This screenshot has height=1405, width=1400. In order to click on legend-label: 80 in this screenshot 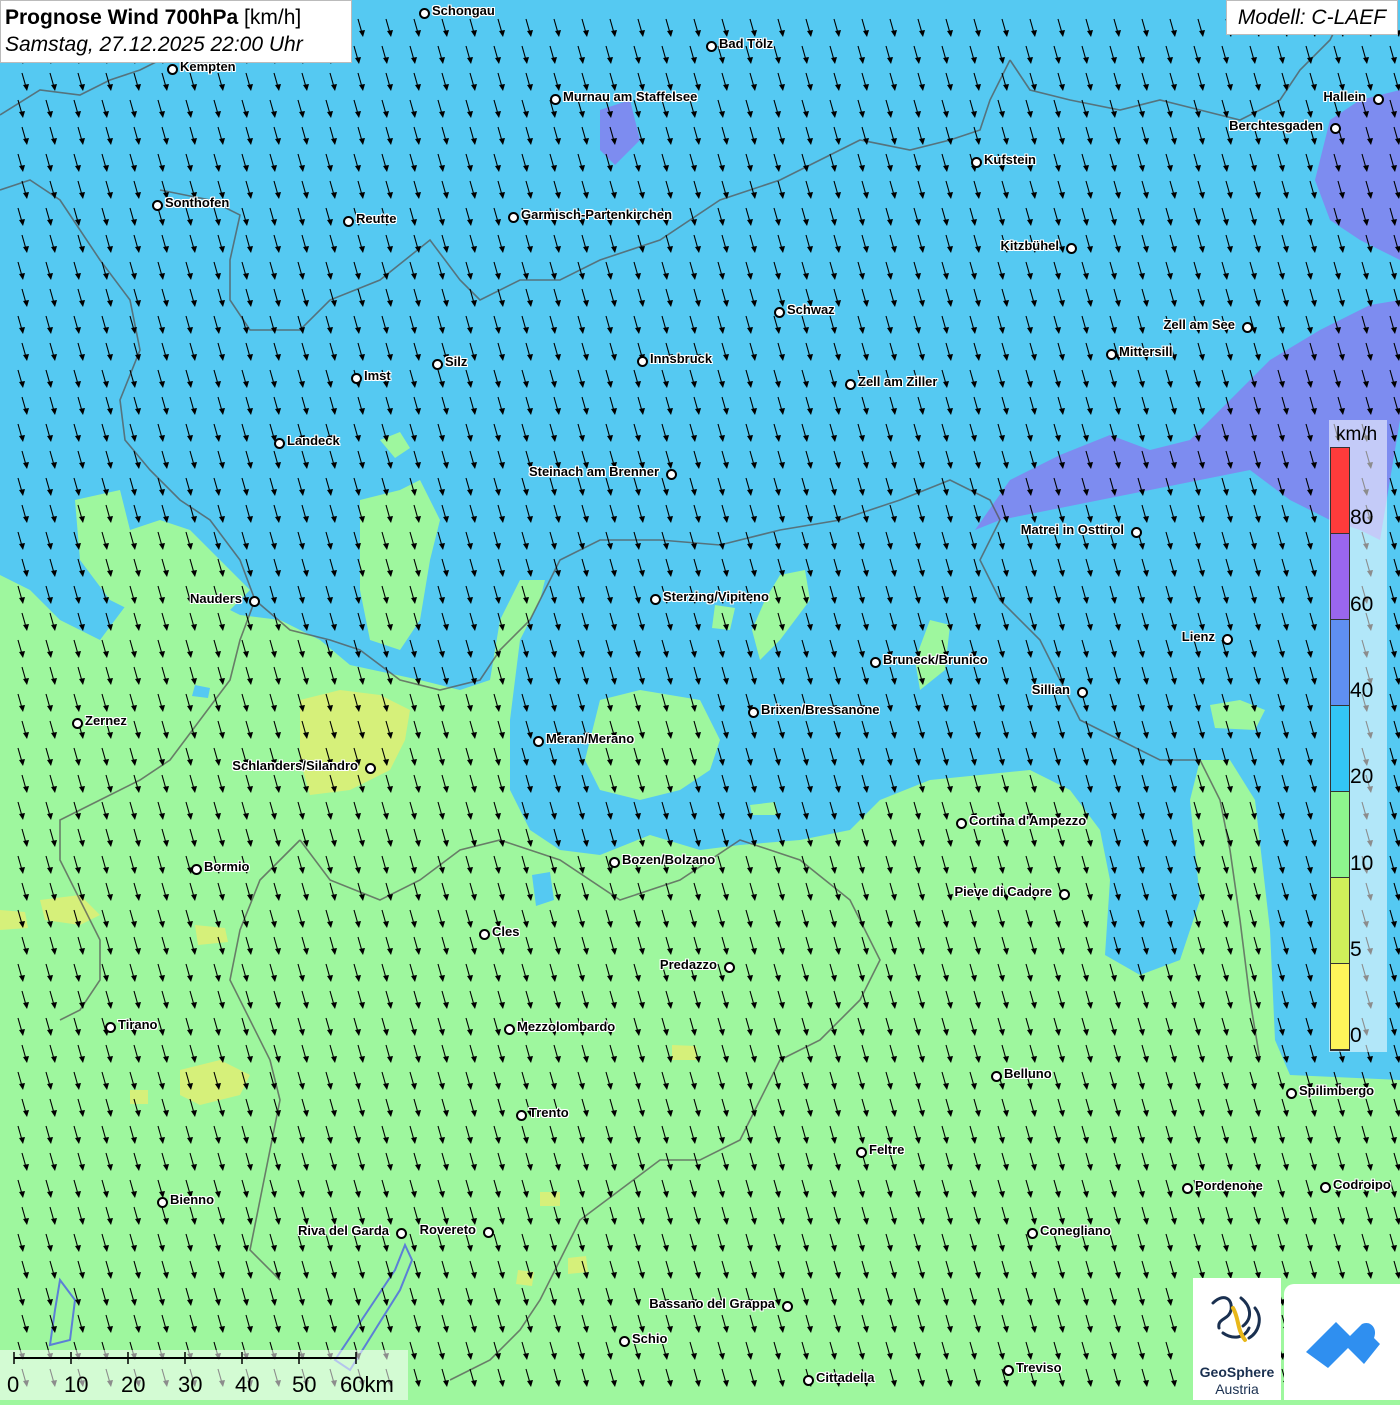, I will do `click(1361, 518)`.